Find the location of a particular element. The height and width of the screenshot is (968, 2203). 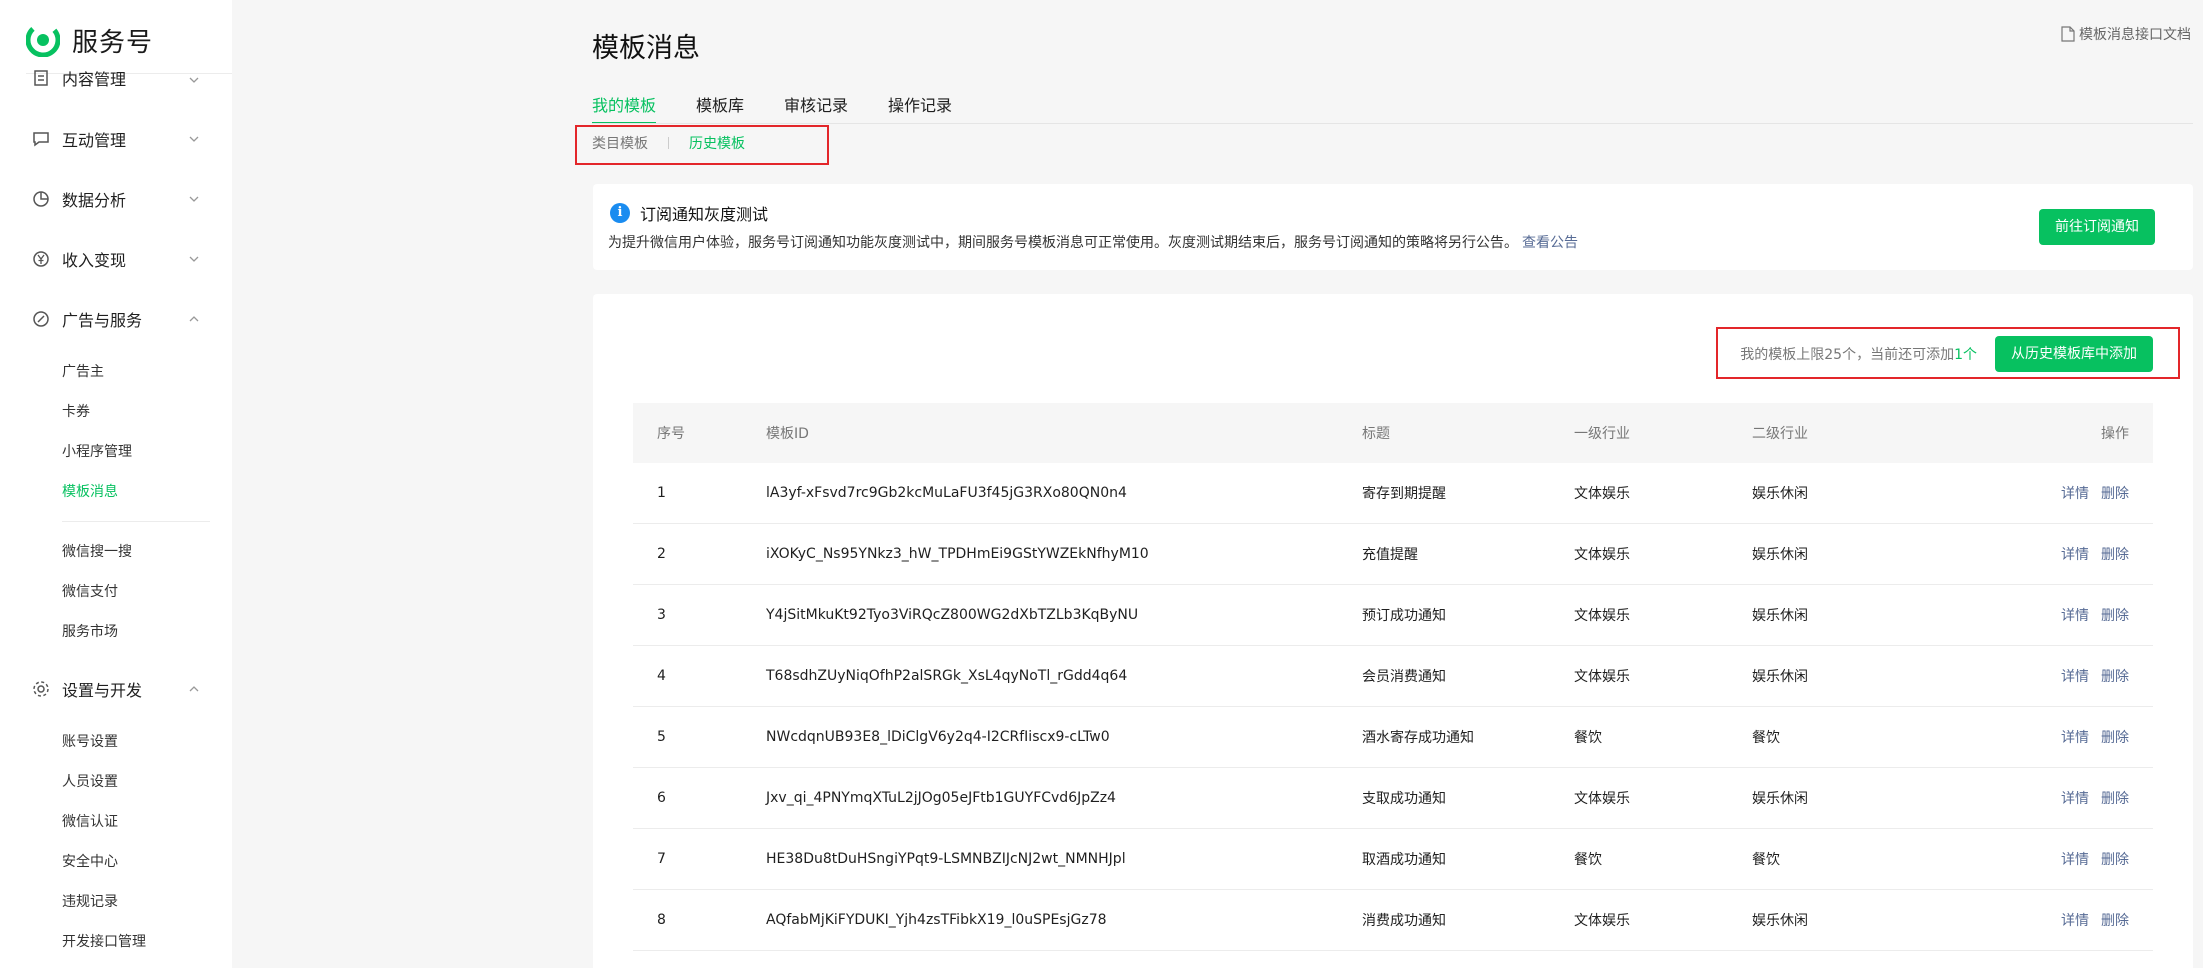

sidebar-item-wechat-search: 微信搜一搜 is located at coordinates (97, 552).